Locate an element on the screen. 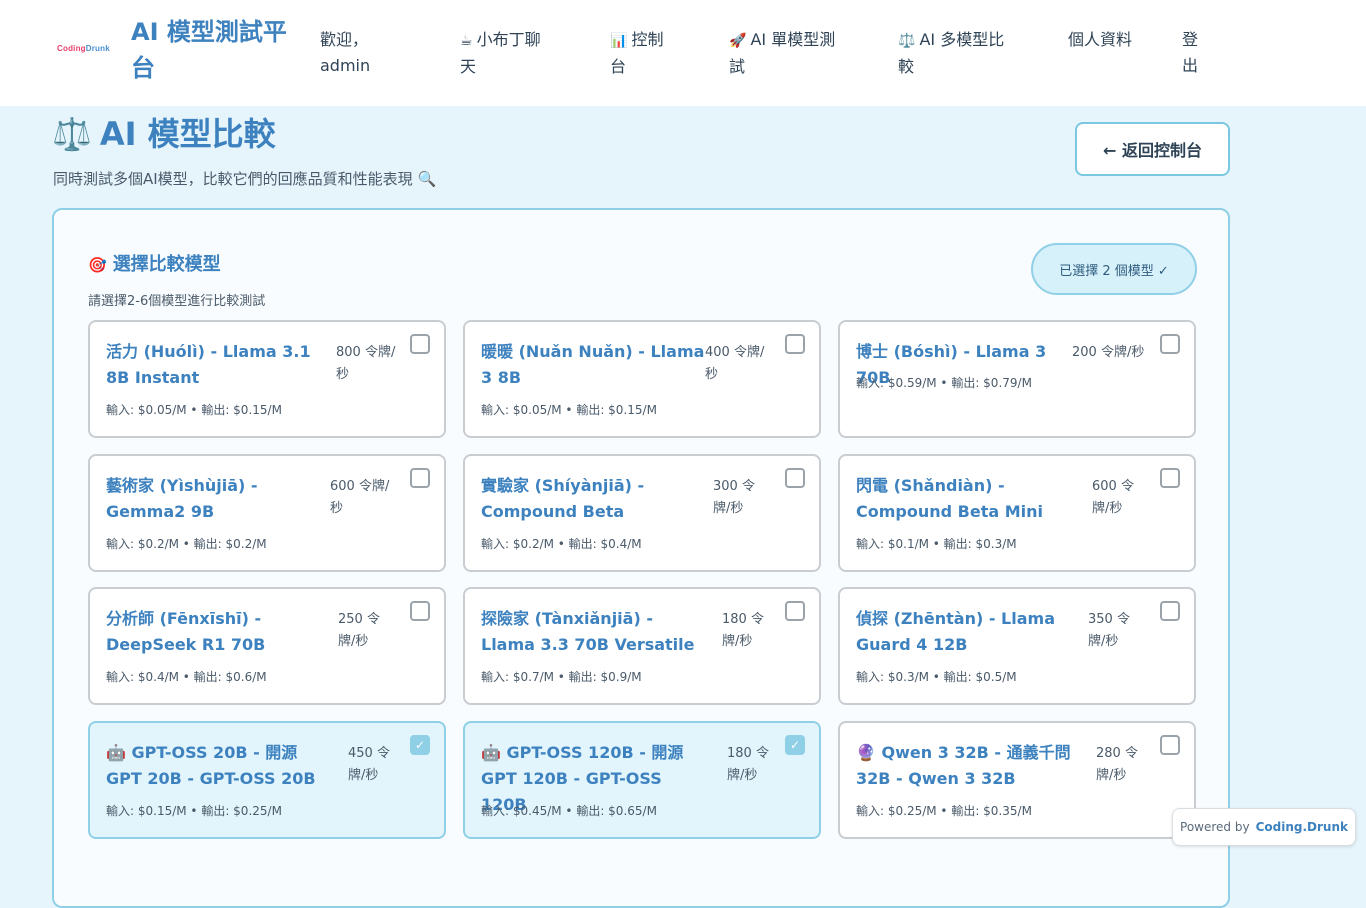 This screenshot has width=1366, height=908. model-name: 閃電 (Shǎndiàn) - Compound Beta Mini is located at coordinates (949, 498).